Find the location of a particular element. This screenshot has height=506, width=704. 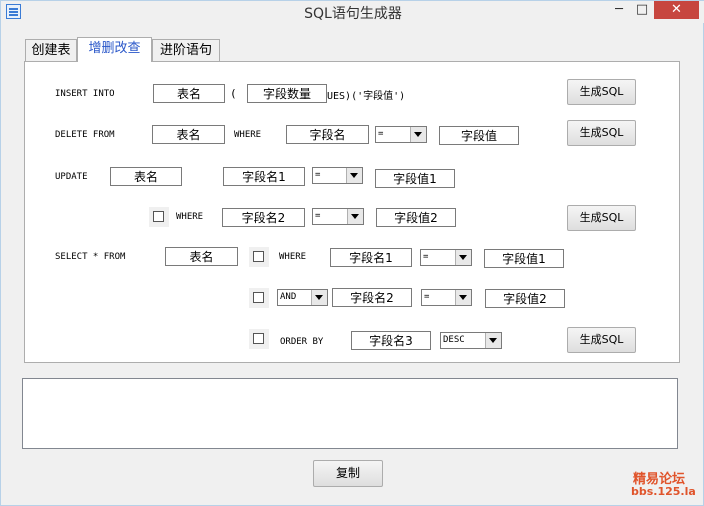

delete-value-input: 字段值 is located at coordinates (479, 135).